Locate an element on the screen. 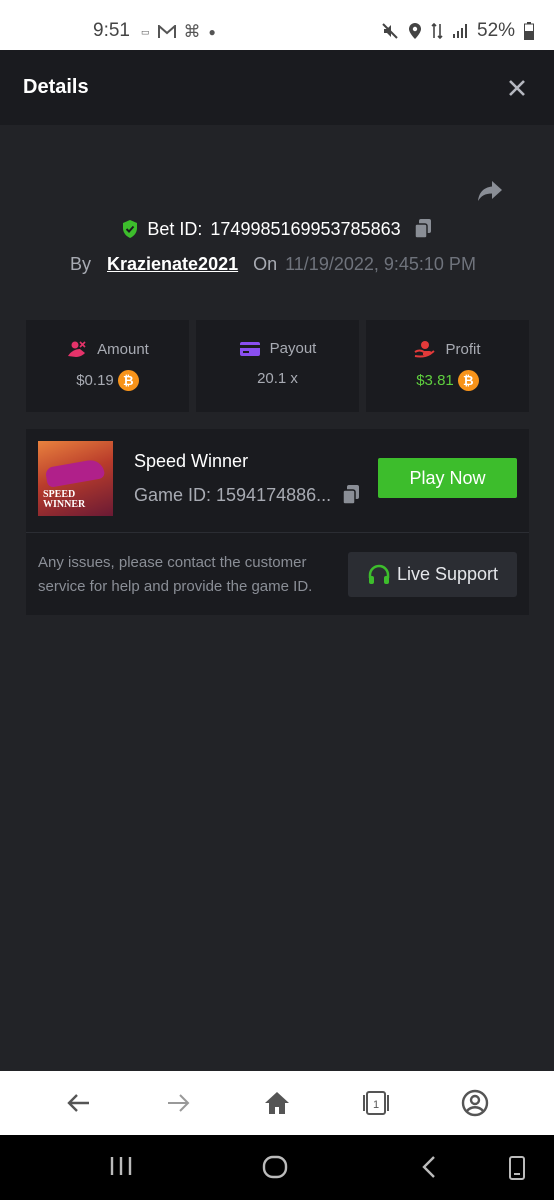 This screenshot has height=1200, width=554. stat-payout-value: 20.1 x is located at coordinates (277, 378).